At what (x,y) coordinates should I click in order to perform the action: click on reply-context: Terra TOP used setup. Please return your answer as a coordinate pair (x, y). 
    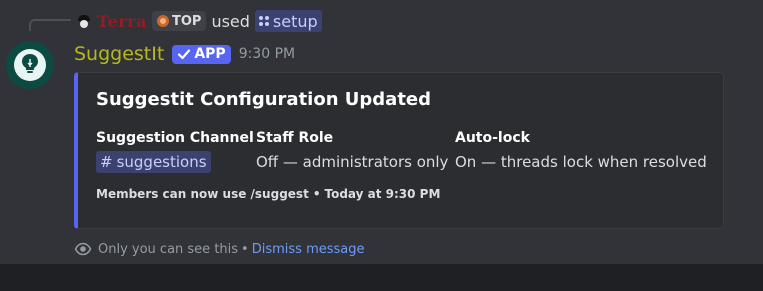
    Looking at the image, I should click on (199, 21).